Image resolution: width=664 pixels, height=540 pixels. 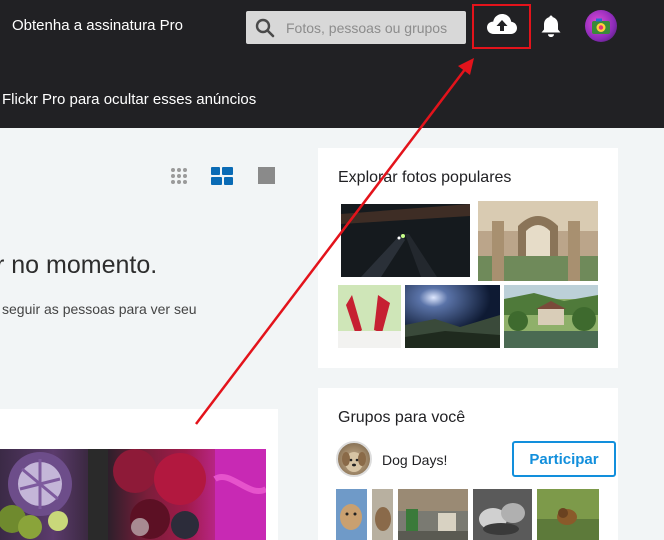 What do you see at coordinates (129, 99) in the screenshot?
I see `ad-banner-text: Flickr Pro para ocultar esses anúncios` at bounding box center [129, 99].